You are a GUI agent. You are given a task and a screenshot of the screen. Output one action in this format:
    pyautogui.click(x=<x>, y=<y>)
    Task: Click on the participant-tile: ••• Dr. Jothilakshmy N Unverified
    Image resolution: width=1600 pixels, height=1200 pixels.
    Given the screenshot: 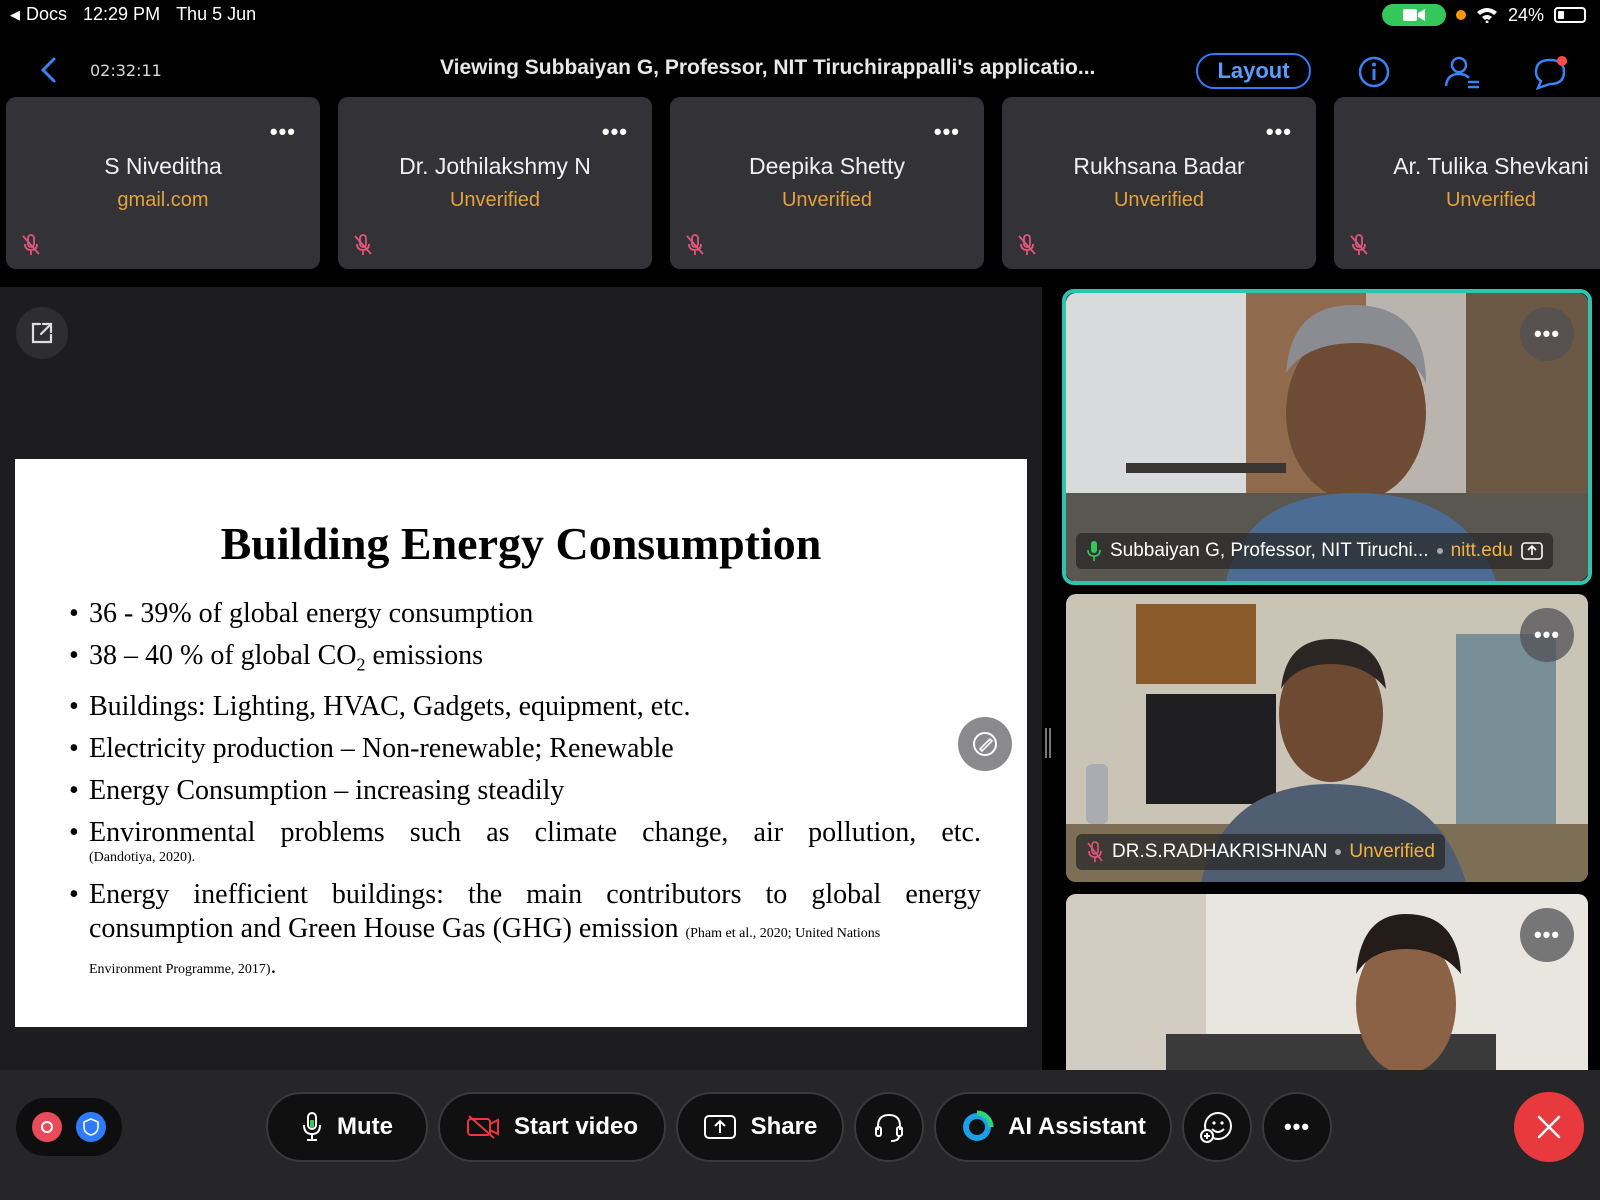 What is the action you would take?
    pyautogui.click(x=495, y=183)
    